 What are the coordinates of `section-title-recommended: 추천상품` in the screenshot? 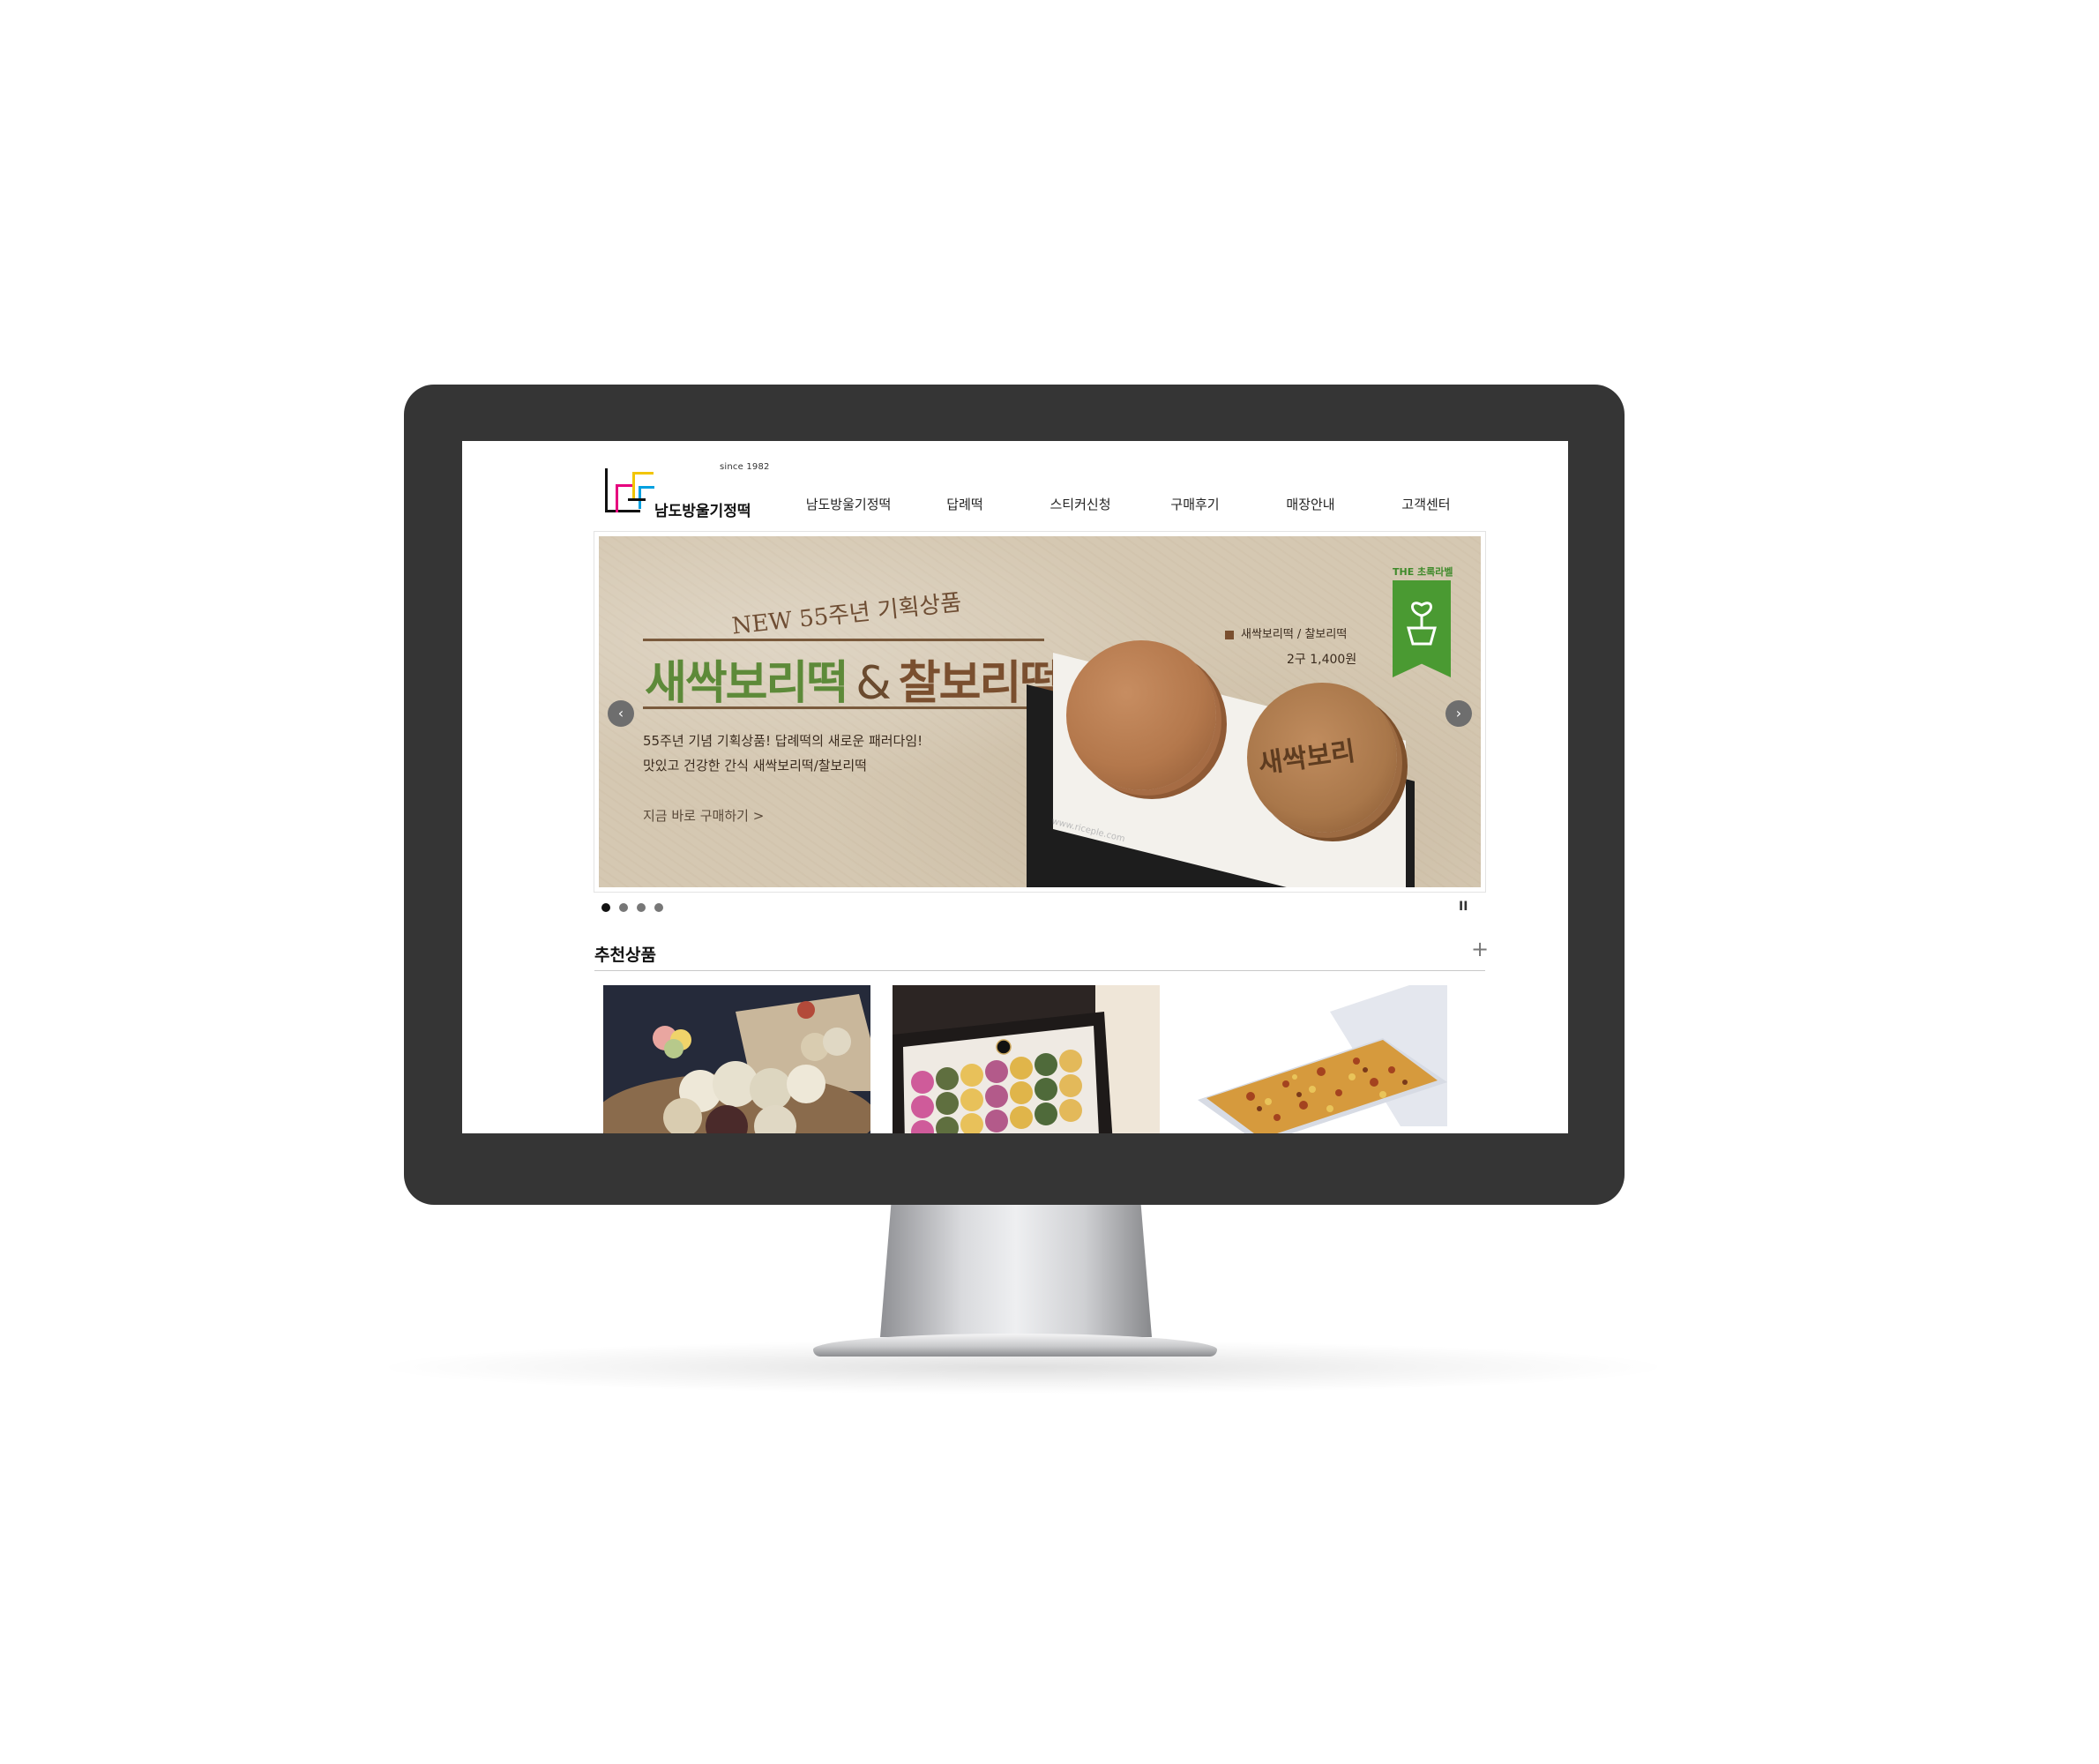 It's located at (625, 955).